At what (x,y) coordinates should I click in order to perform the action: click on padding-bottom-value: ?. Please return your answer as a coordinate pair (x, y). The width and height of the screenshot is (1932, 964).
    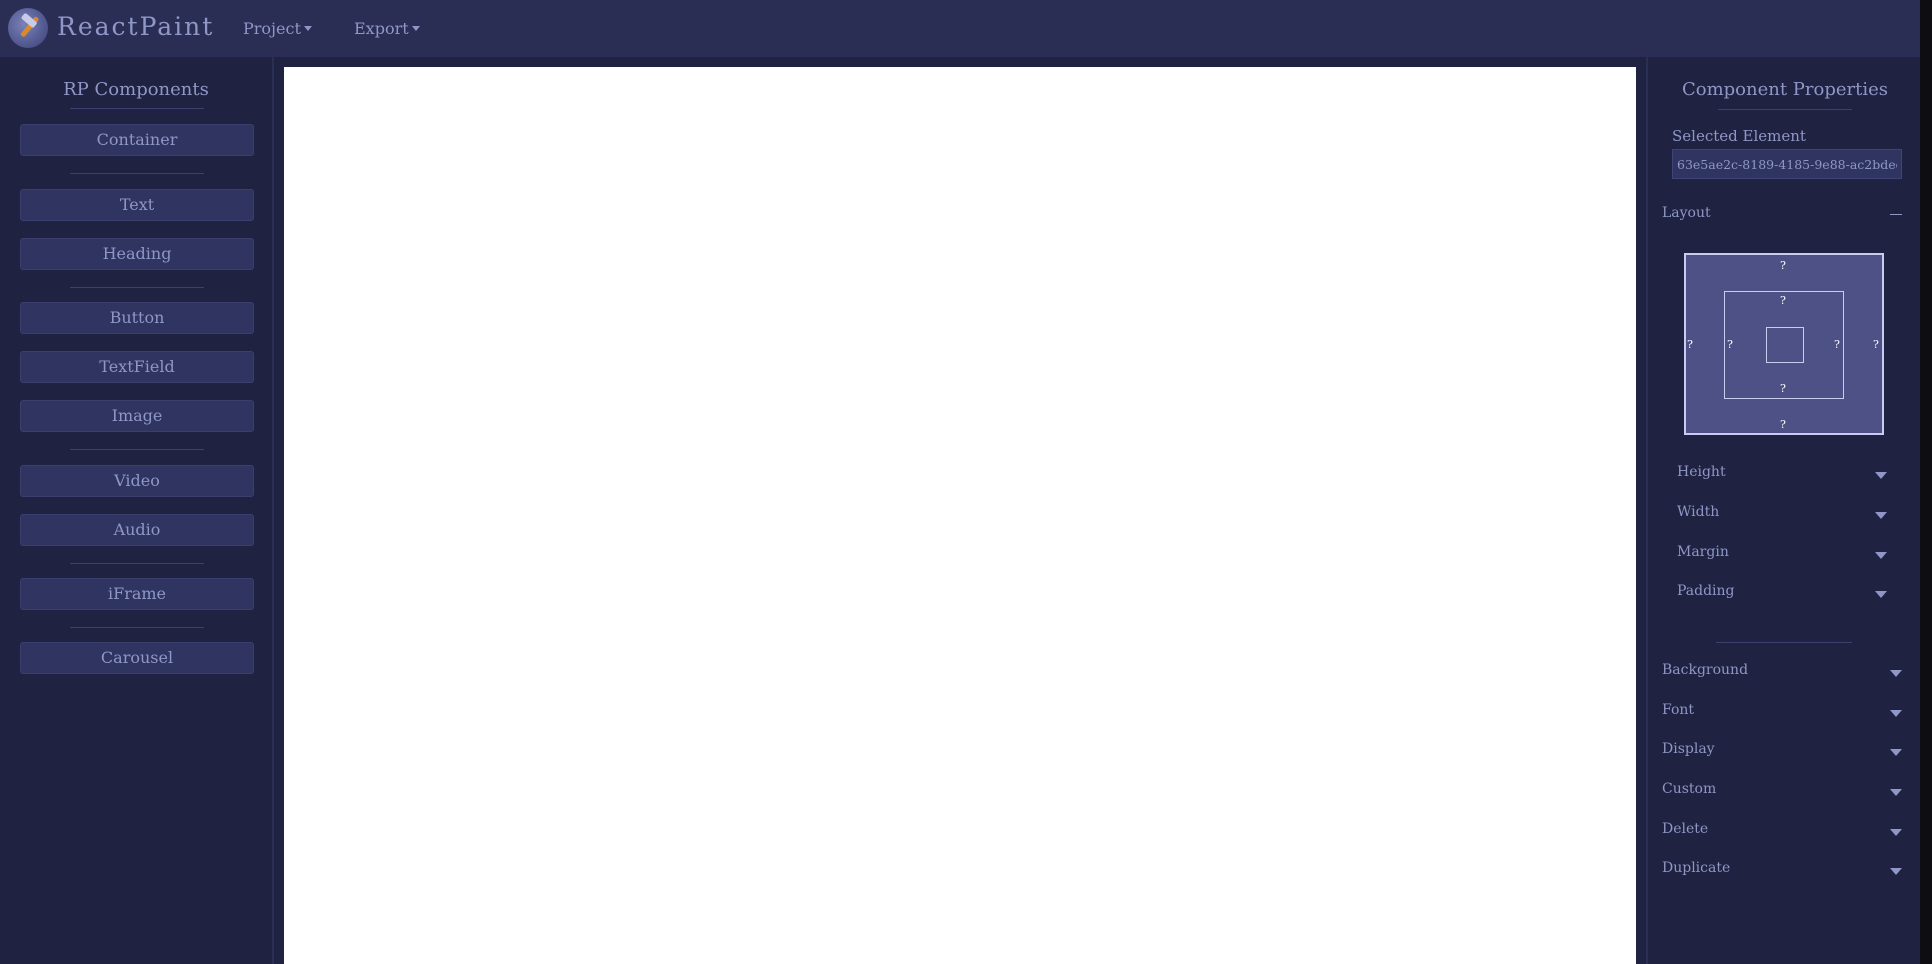
    Looking at the image, I should click on (1783, 389).